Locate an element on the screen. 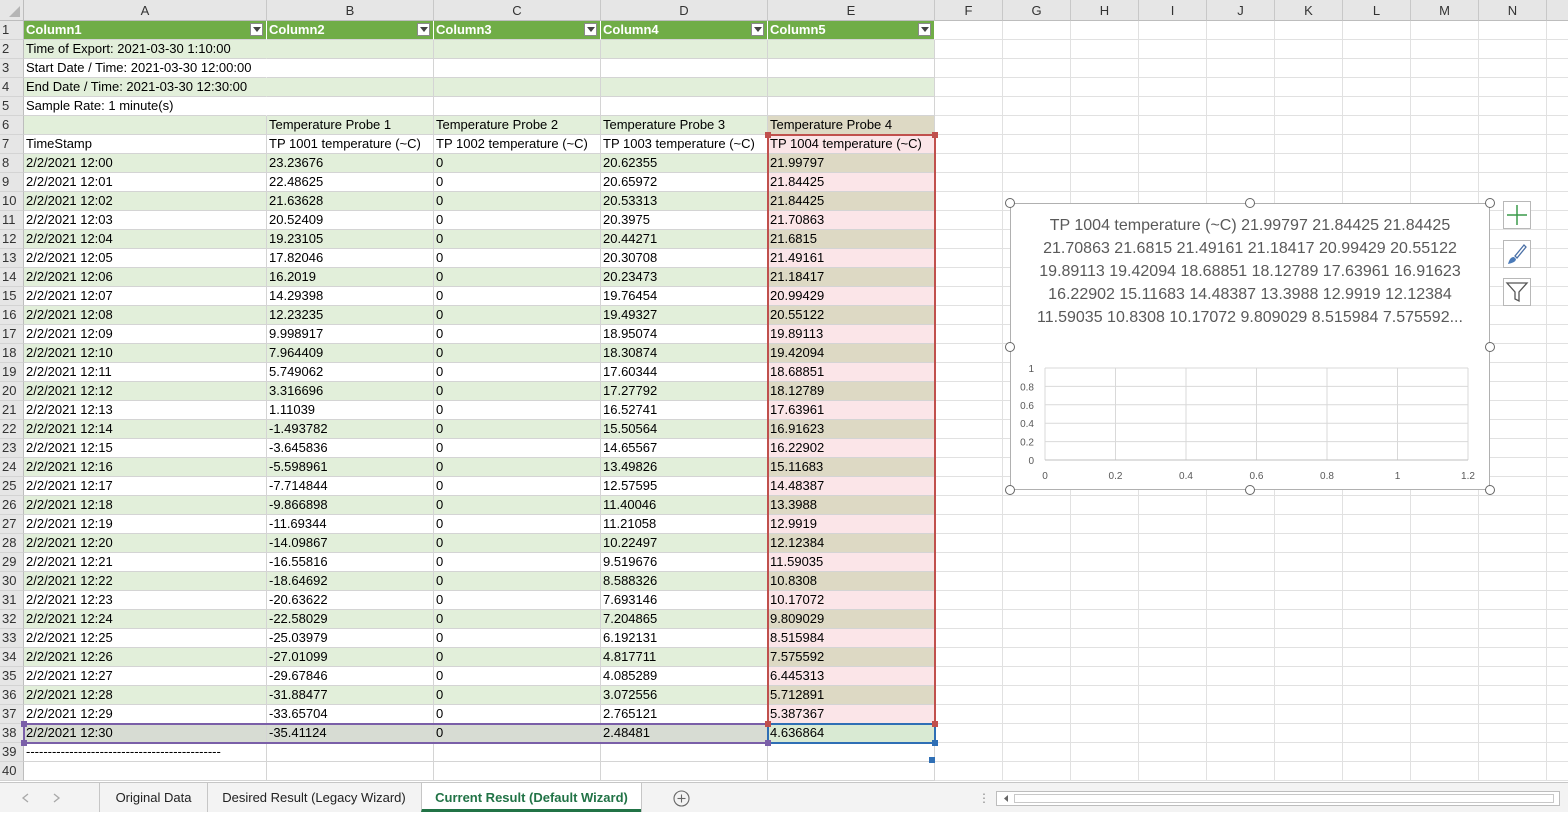  row-header-22: 22 is located at coordinates (12, 429).